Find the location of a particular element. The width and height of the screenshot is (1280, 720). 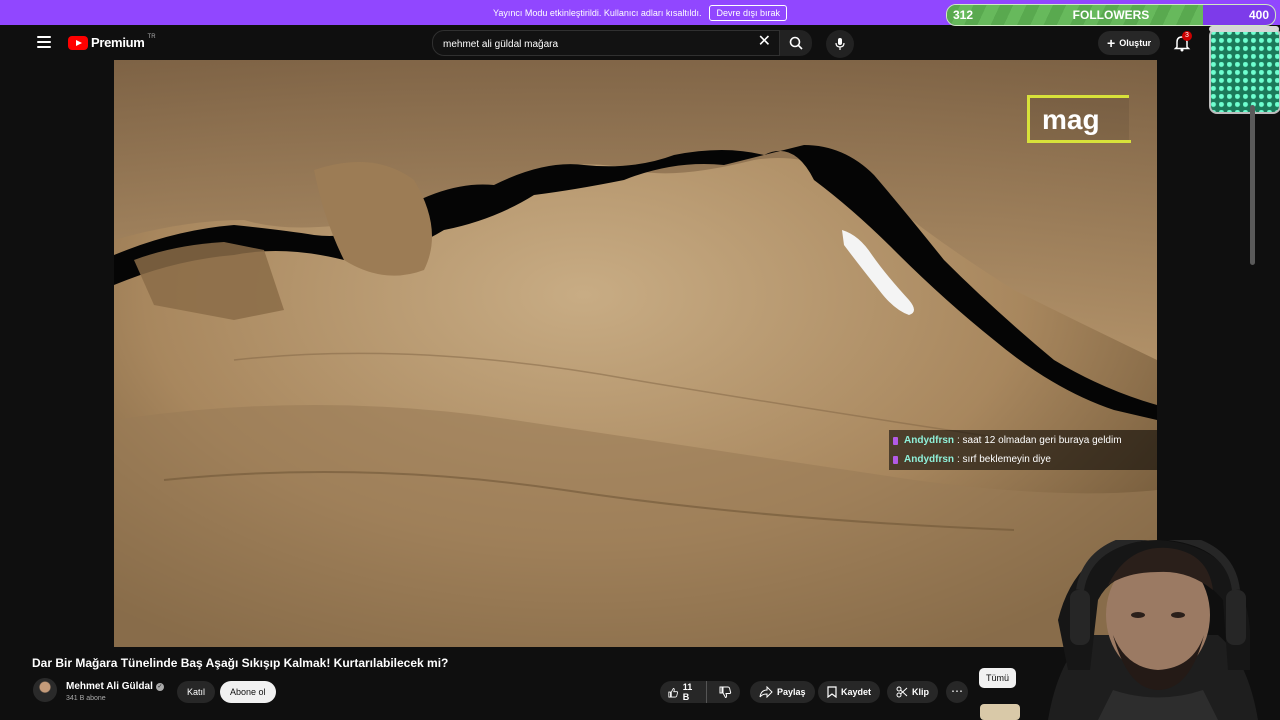

recommended-video-thumbnail is located at coordinates (1000, 712).